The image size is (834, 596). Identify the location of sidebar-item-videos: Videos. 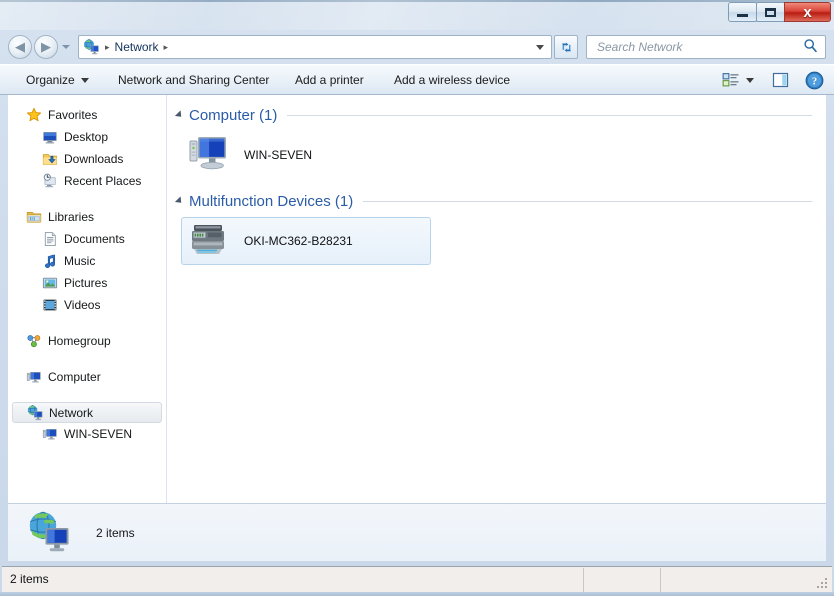
(87, 305).